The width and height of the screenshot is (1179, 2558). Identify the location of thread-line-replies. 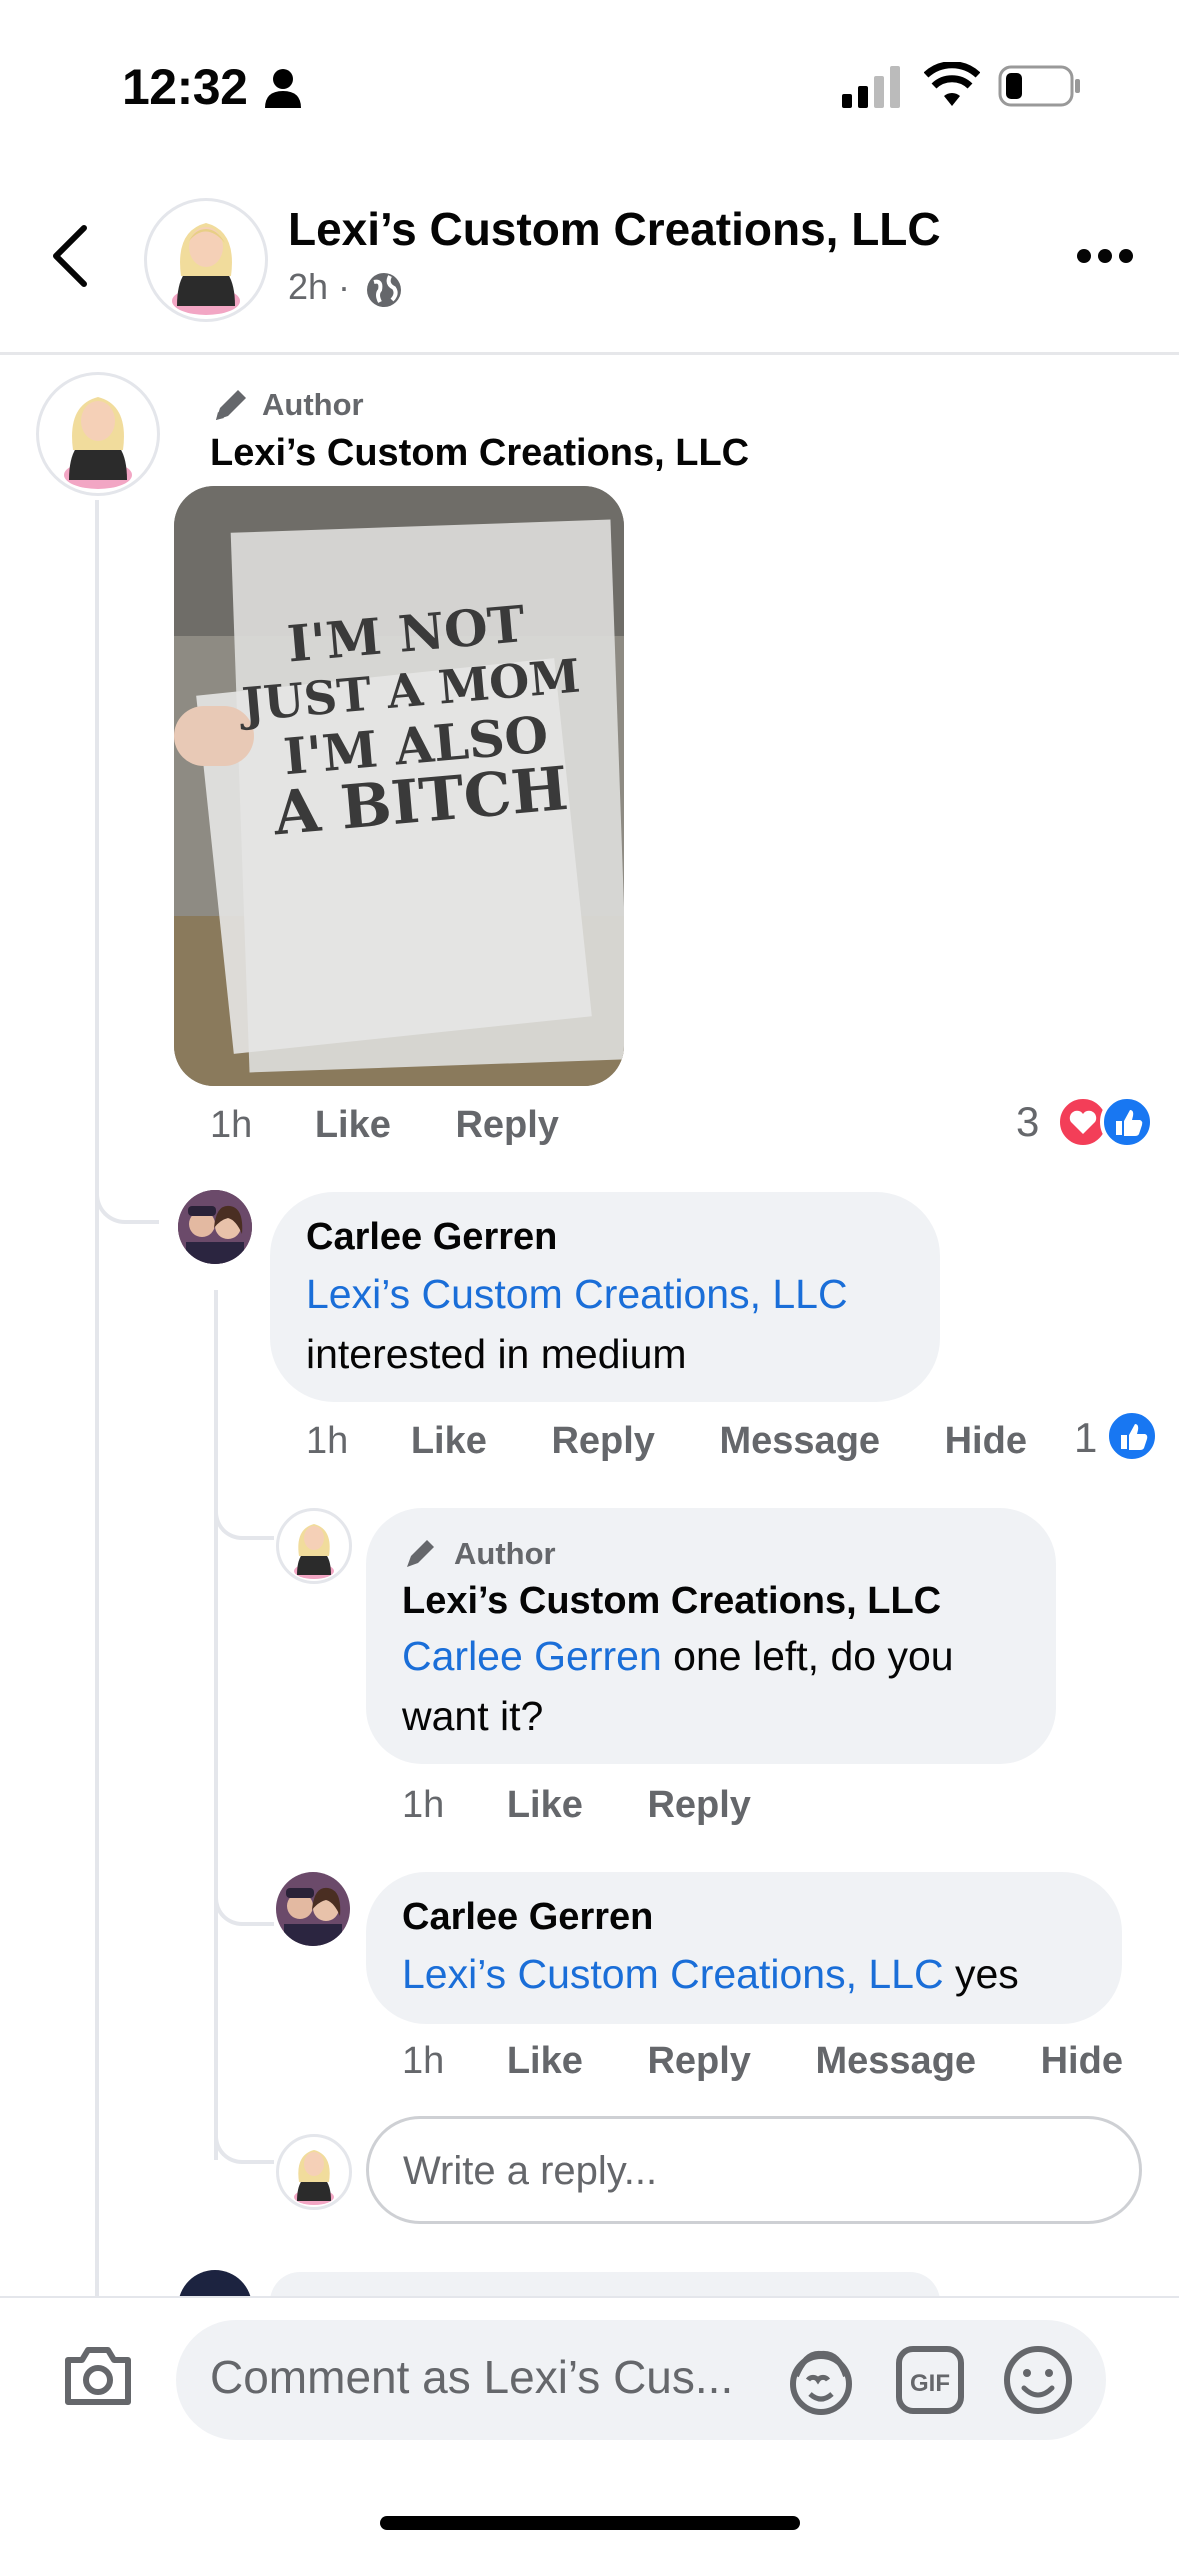
(216, 1725).